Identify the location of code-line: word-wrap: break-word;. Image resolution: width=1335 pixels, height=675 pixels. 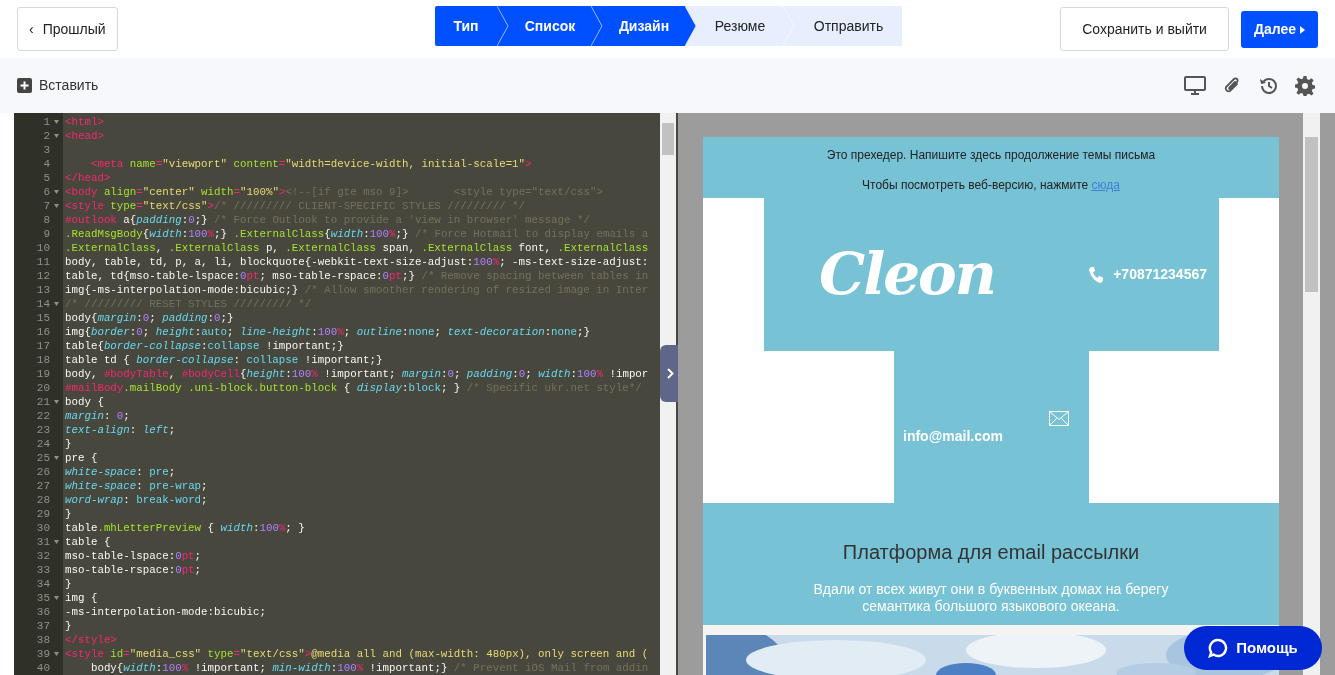
(136, 500).